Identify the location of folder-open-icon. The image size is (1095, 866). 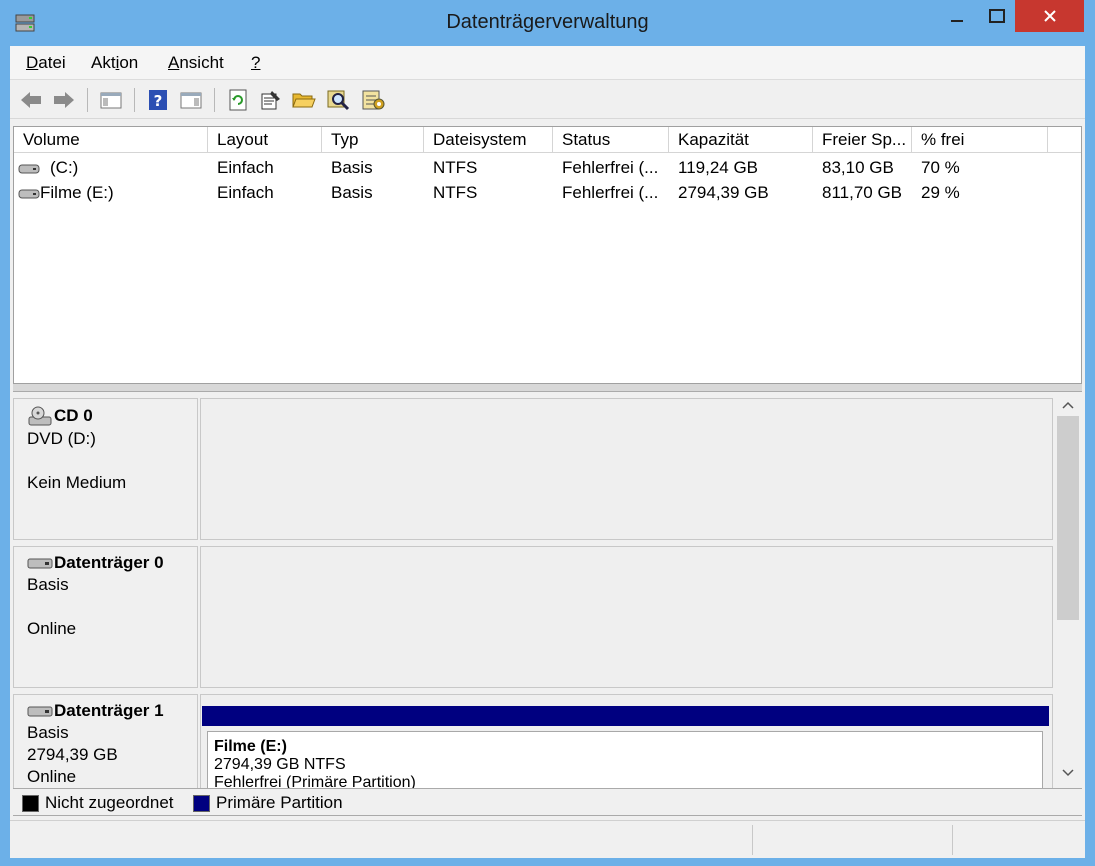
(304, 100).